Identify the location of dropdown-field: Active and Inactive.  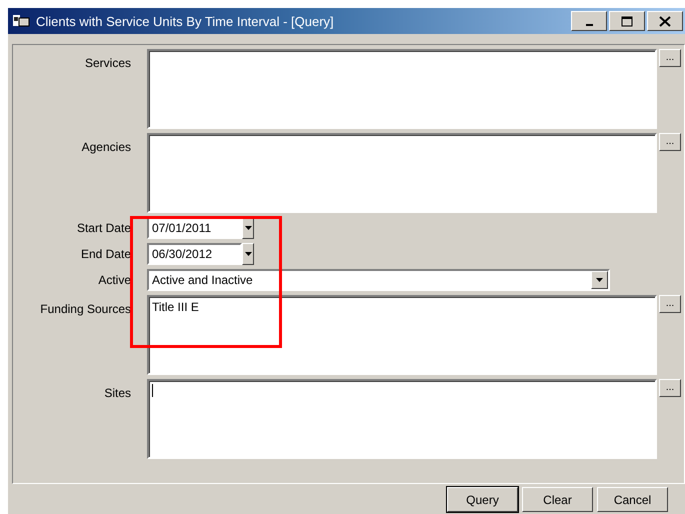
(378, 280).